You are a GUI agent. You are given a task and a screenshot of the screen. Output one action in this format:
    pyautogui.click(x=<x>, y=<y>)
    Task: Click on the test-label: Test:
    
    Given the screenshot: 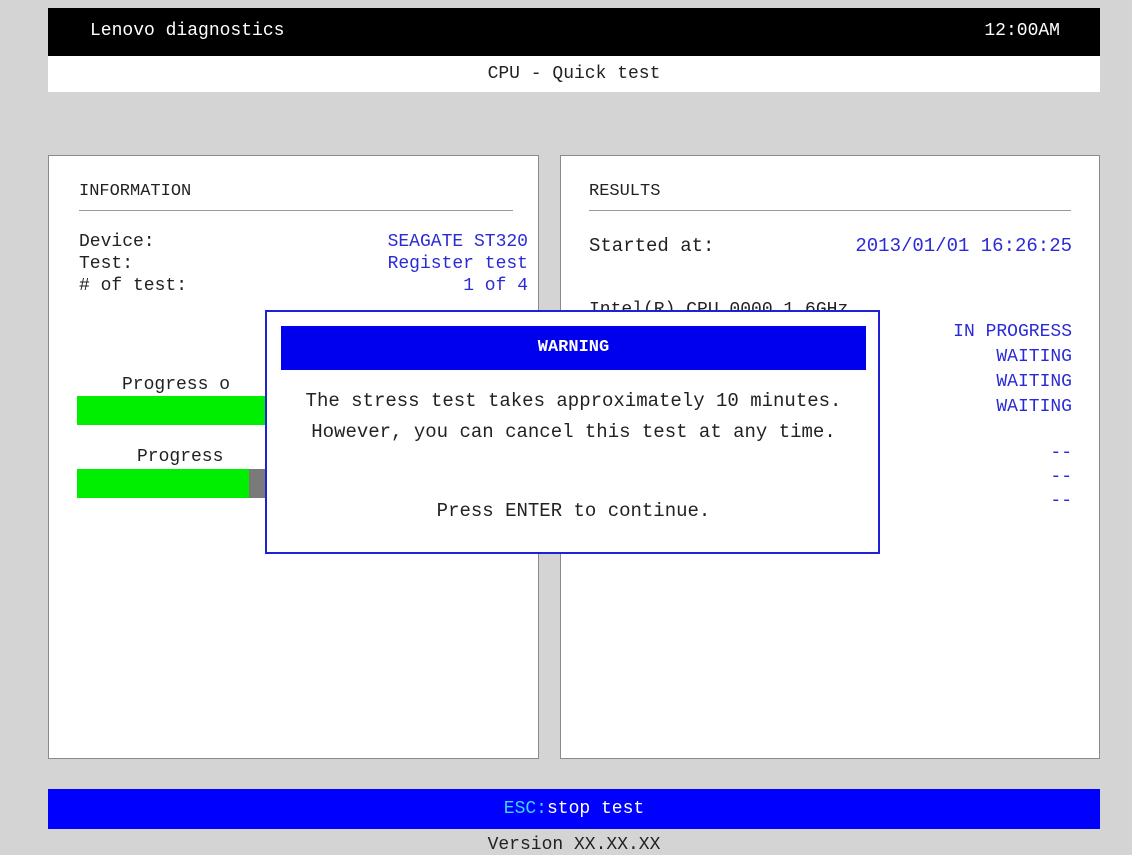 What is the action you would take?
    pyautogui.click(x=106, y=264)
    